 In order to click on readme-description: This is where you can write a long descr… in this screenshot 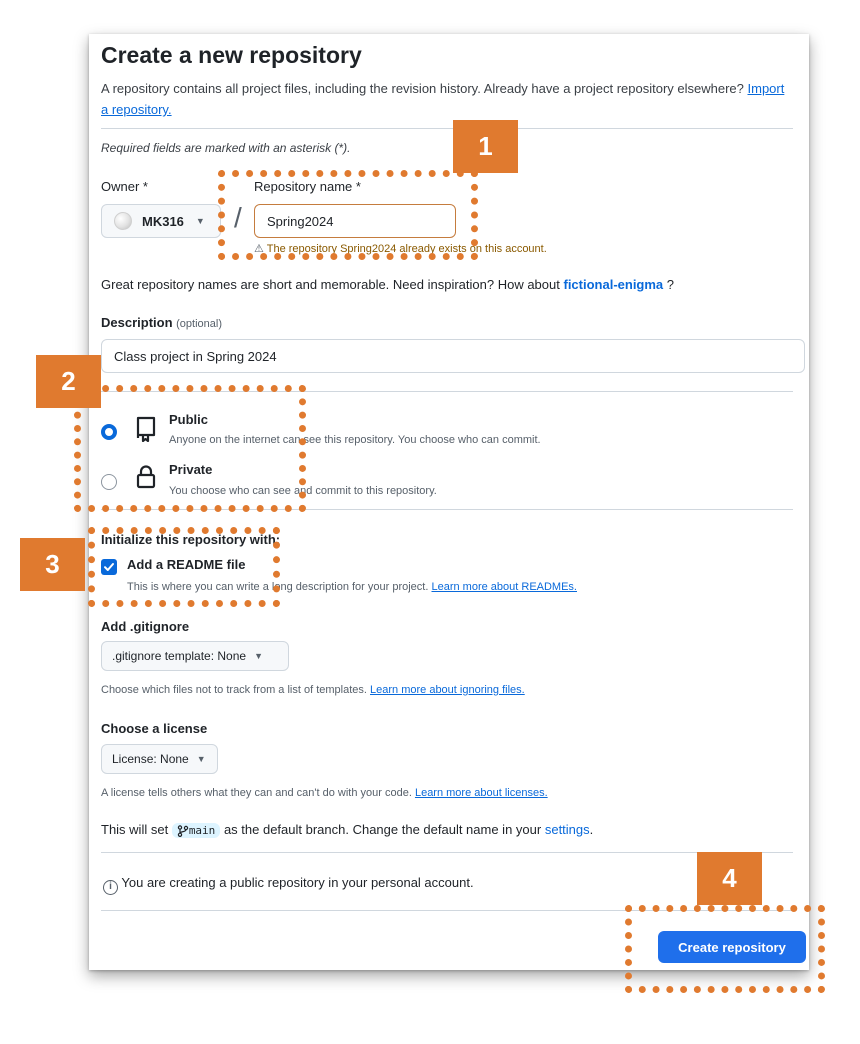, I will do `click(278, 587)`.